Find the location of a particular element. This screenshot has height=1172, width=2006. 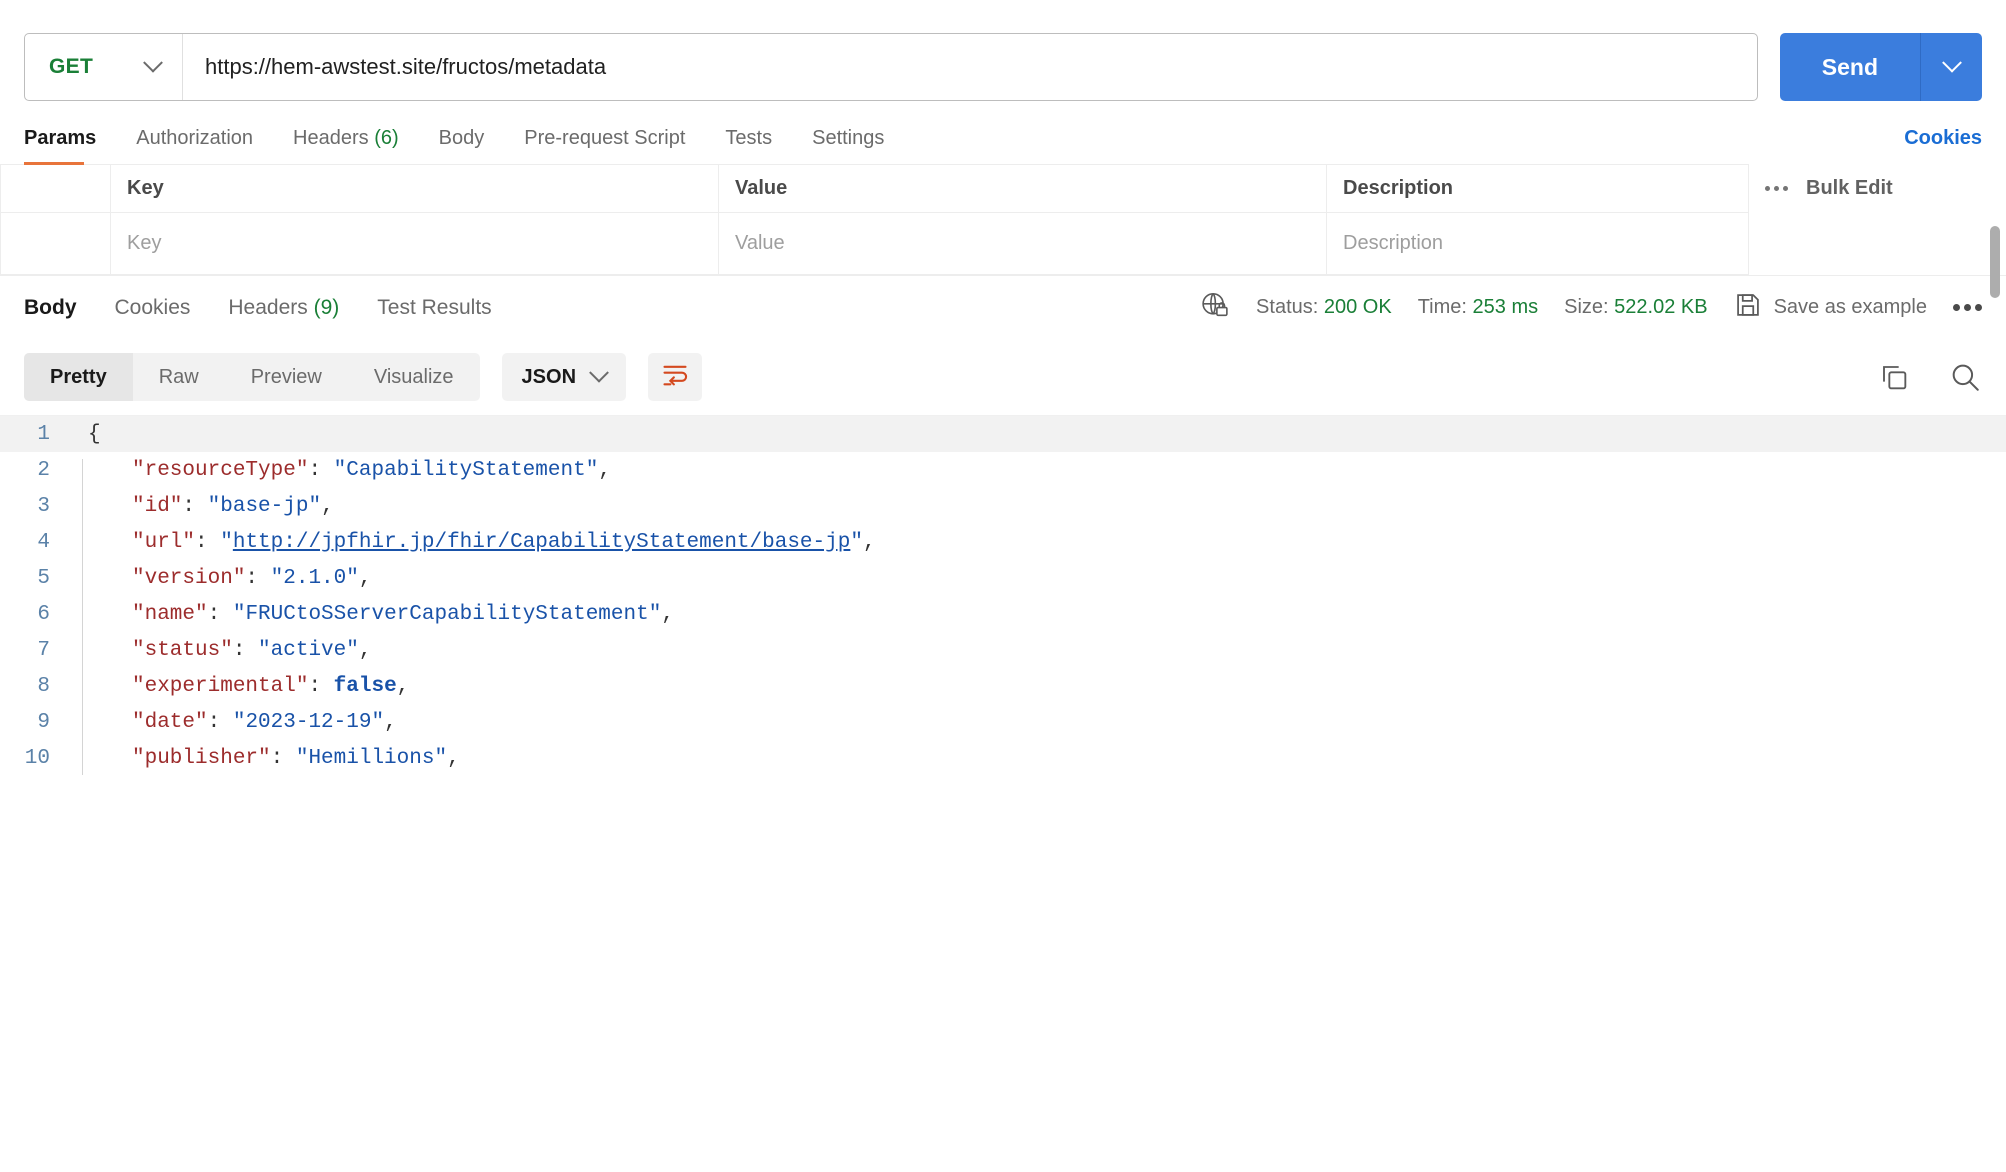

response-tab-cookies: Cookies is located at coordinates (153, 308).